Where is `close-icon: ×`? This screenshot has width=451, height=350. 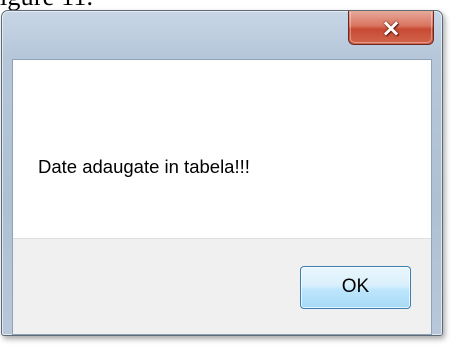 close-icon: × is located at coordinates (391, 28).